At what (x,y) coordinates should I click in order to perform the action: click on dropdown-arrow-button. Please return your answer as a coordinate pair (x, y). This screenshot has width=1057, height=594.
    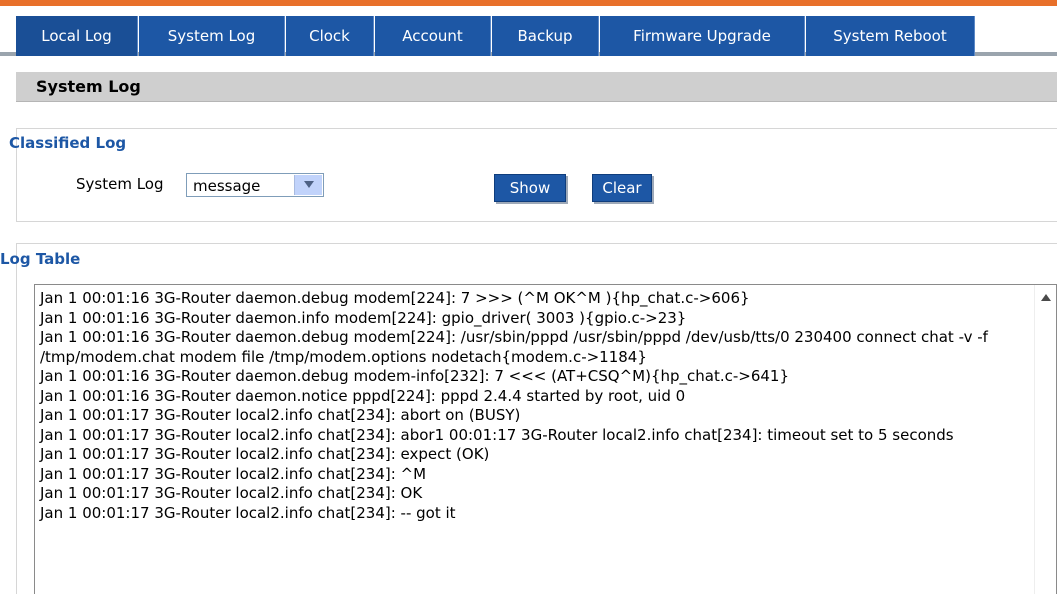
    Looking at the image, I should click on (308, 185).